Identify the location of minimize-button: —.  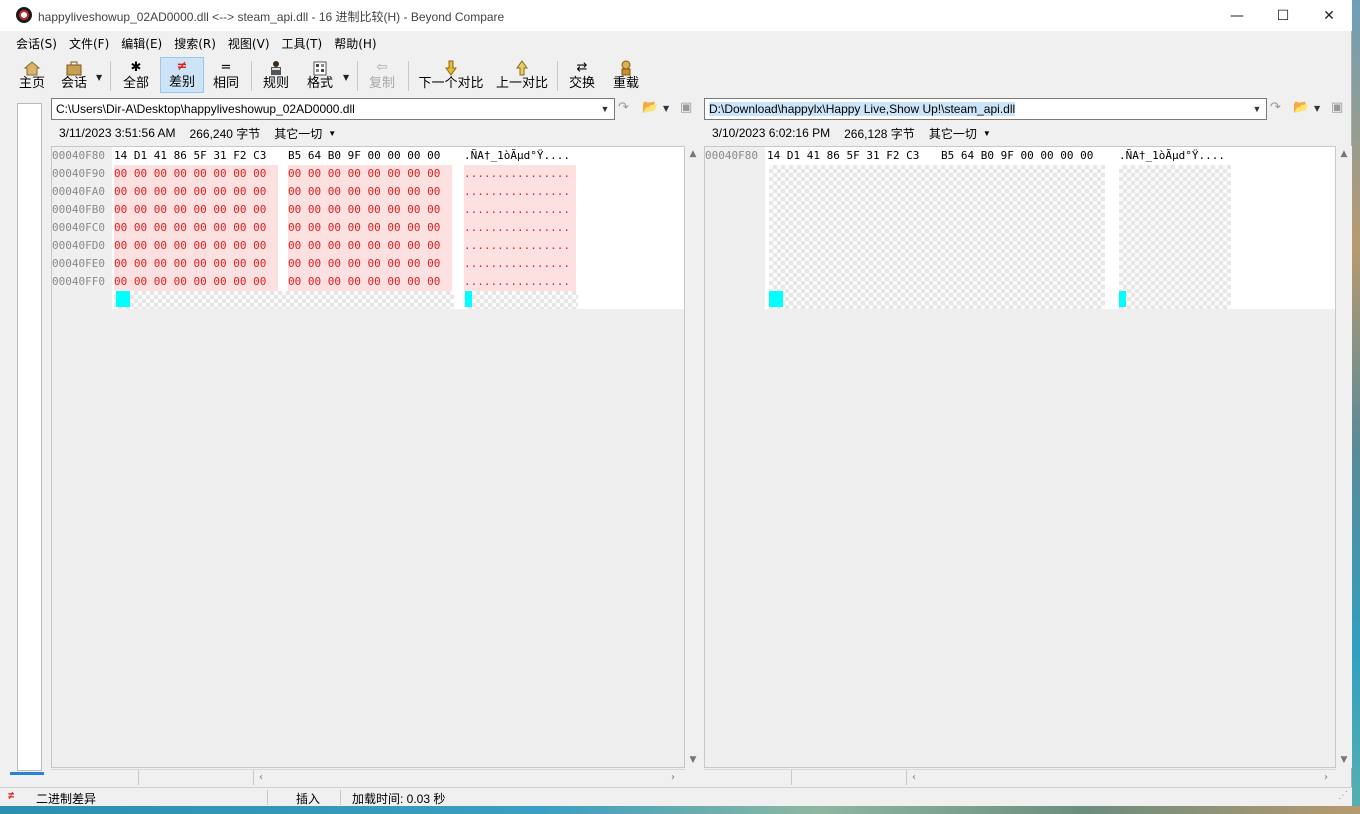
(1237, 15).